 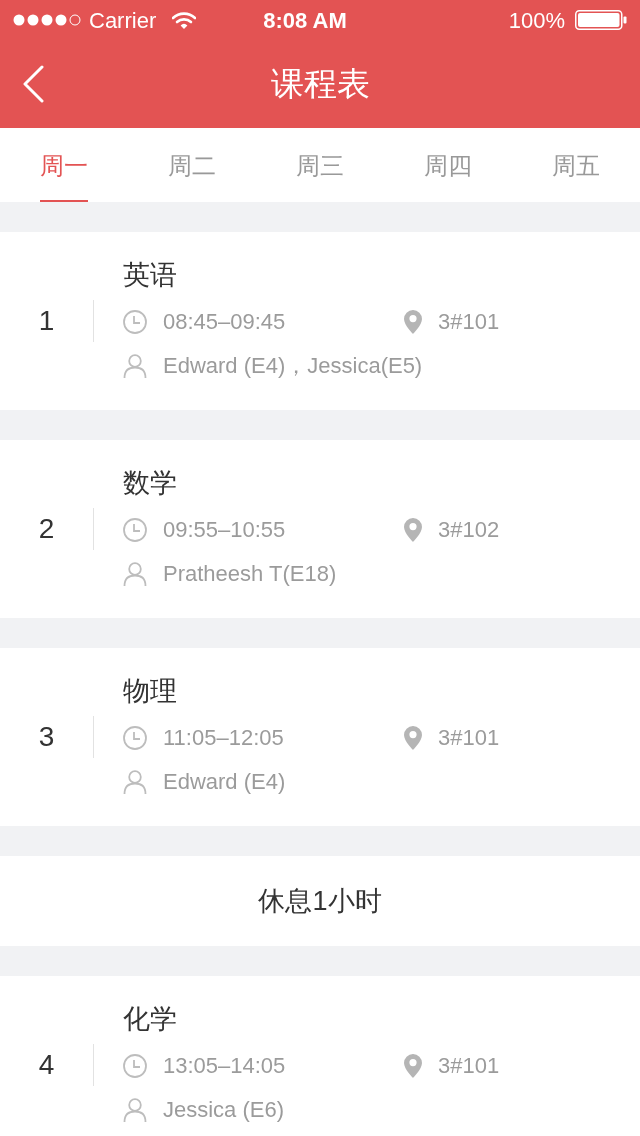 What do you see at coordinates (576, 165) in the screenshot?
I see `day-tab: 周五` at bounding box center [576, 165].